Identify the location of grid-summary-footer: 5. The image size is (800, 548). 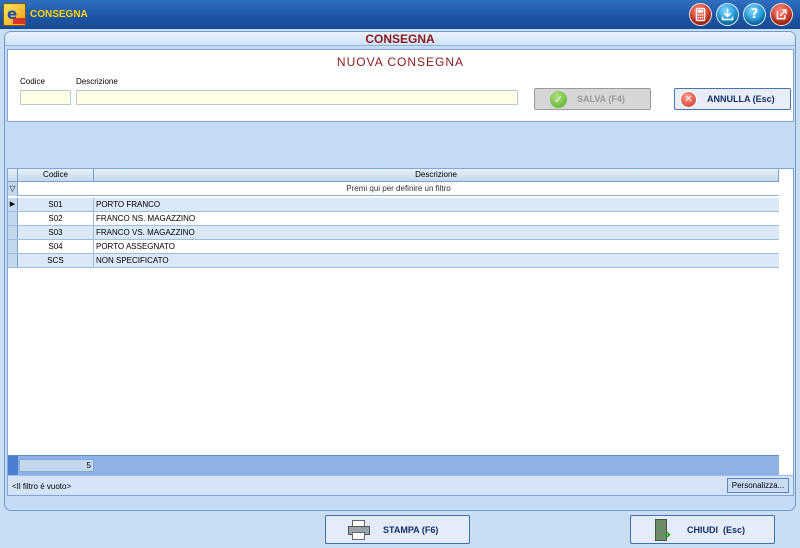
(393, 465).